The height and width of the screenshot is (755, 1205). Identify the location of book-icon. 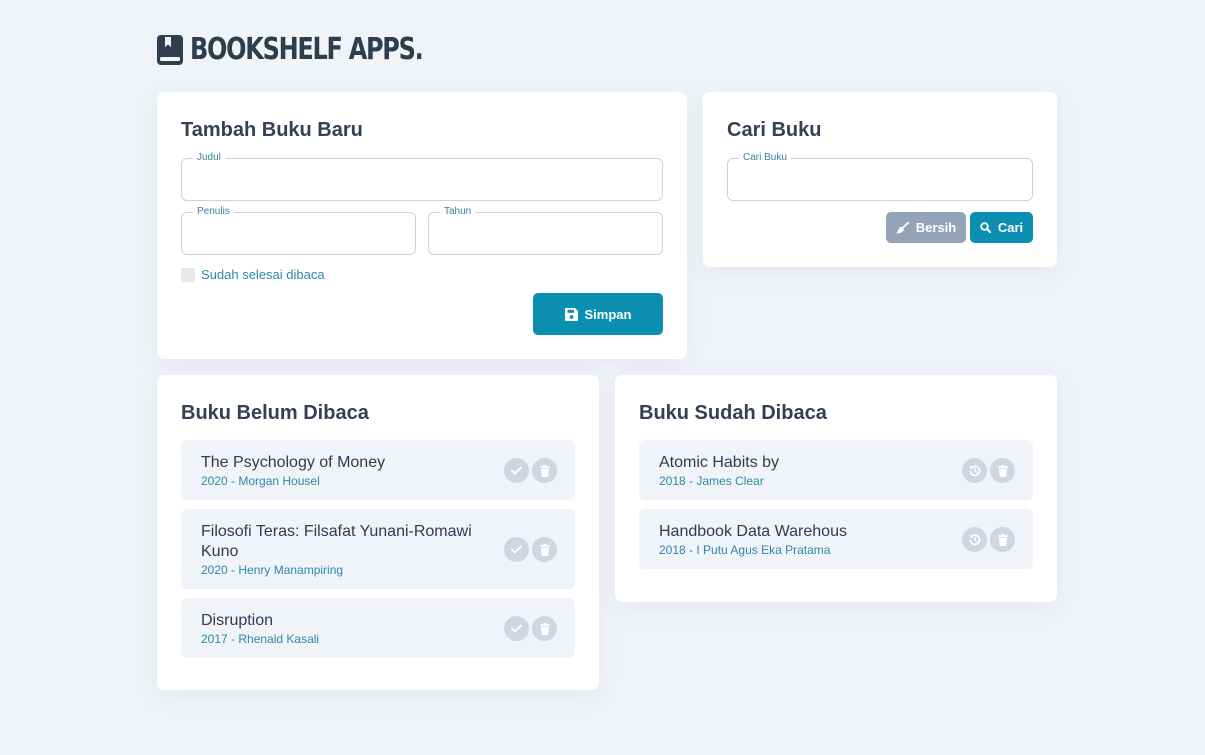
(170, 50).